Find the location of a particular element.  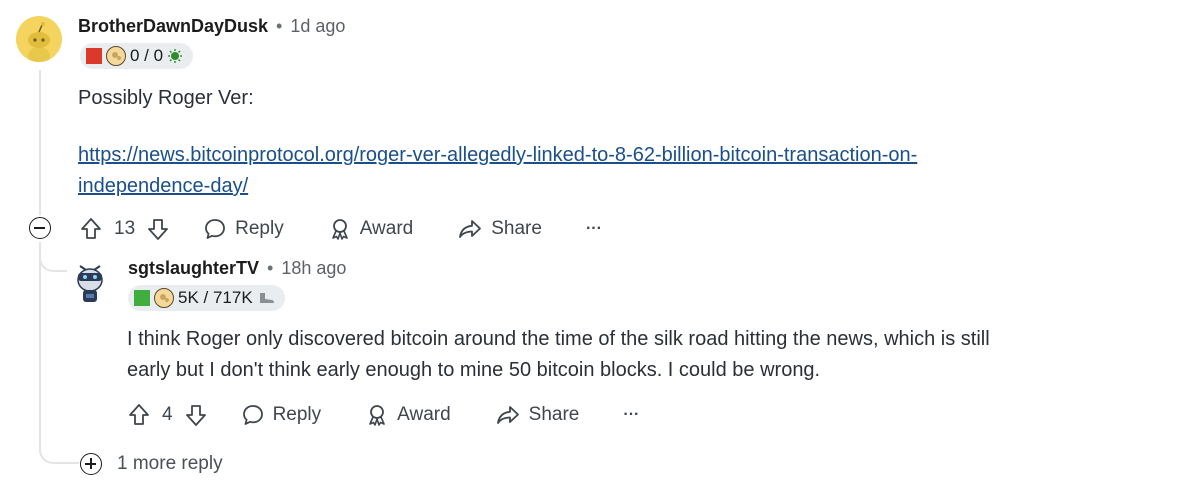

comment-text: Possibly Roger Ver: is located at coordinates (166, 98).